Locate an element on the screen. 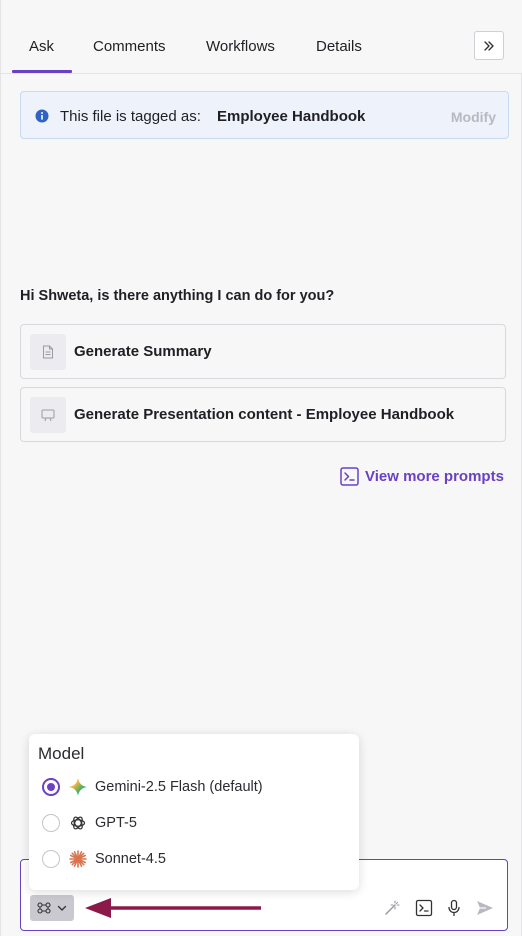  tab-ask: Ask is located at coordinates (41, 46).